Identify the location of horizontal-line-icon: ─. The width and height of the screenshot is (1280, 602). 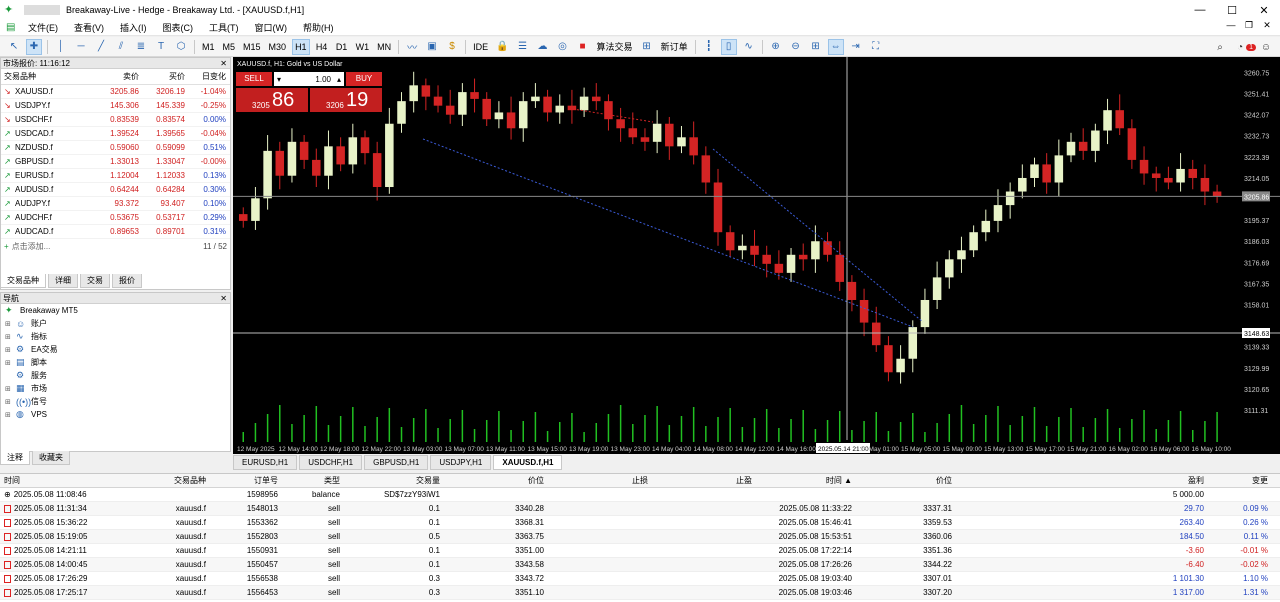
(81, 47).